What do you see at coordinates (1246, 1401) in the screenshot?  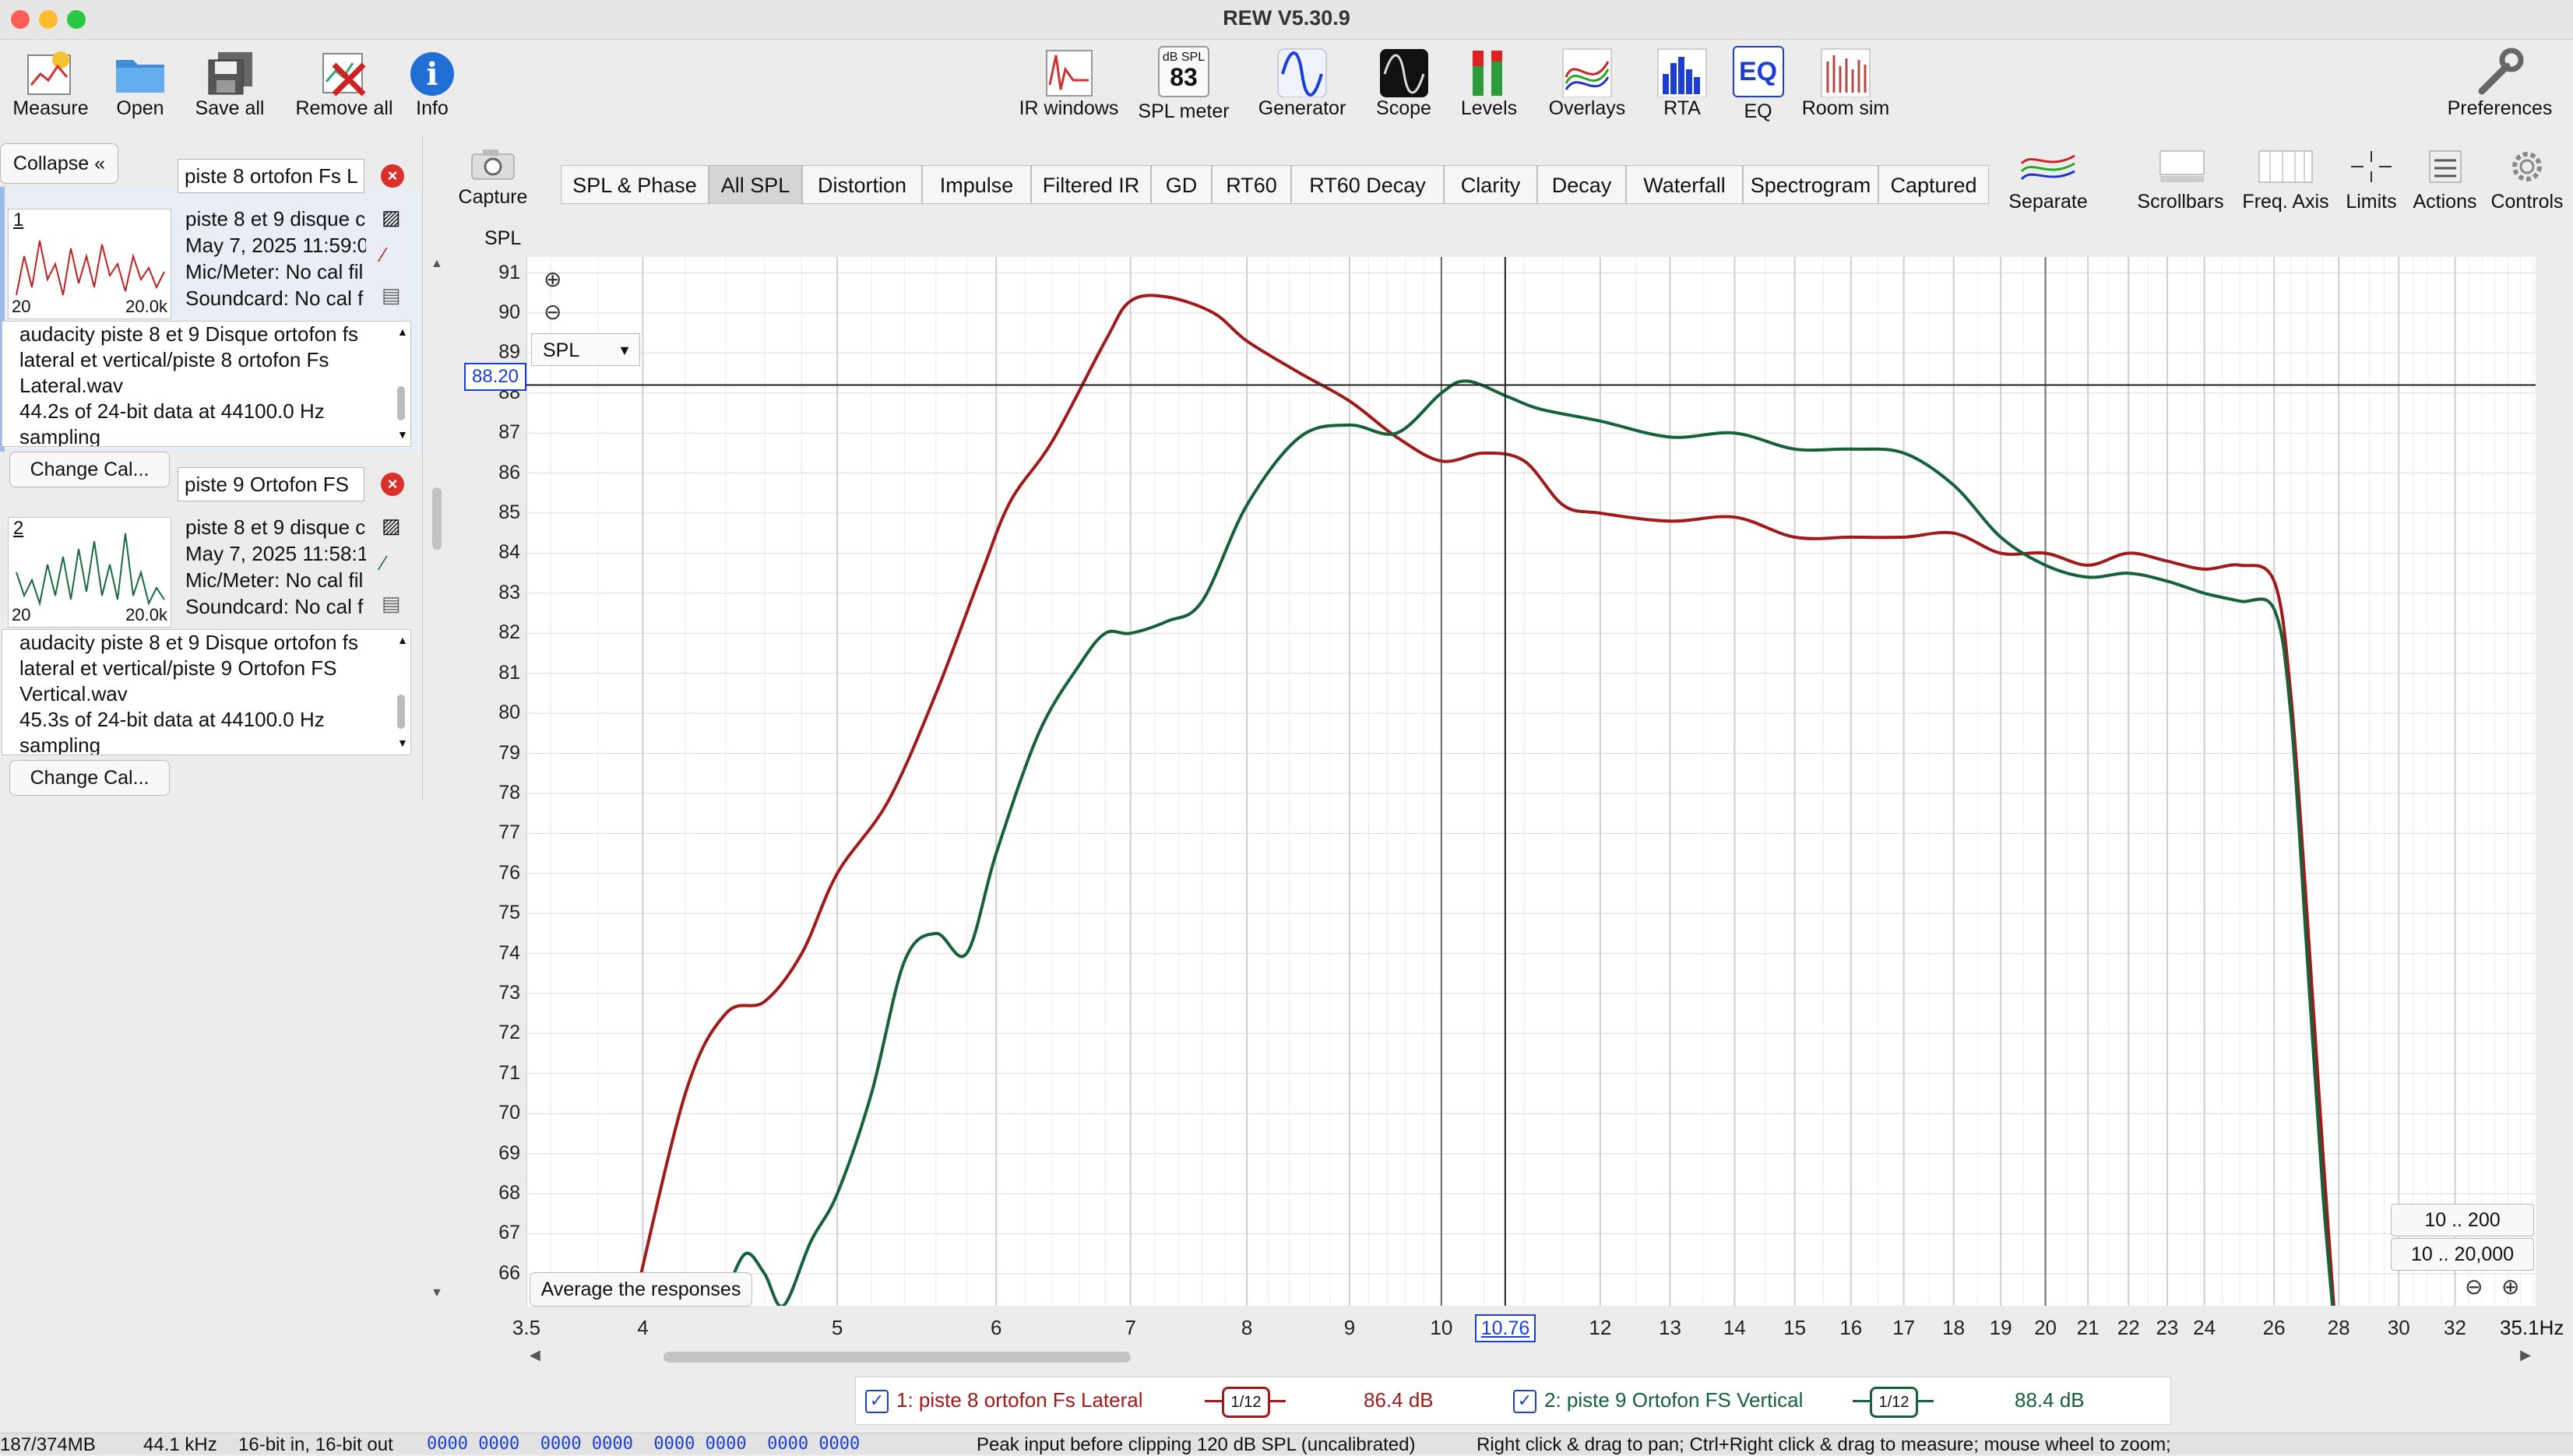 I see `series-1-smoothing: 1/12` at bounding box center [1246, 1401].